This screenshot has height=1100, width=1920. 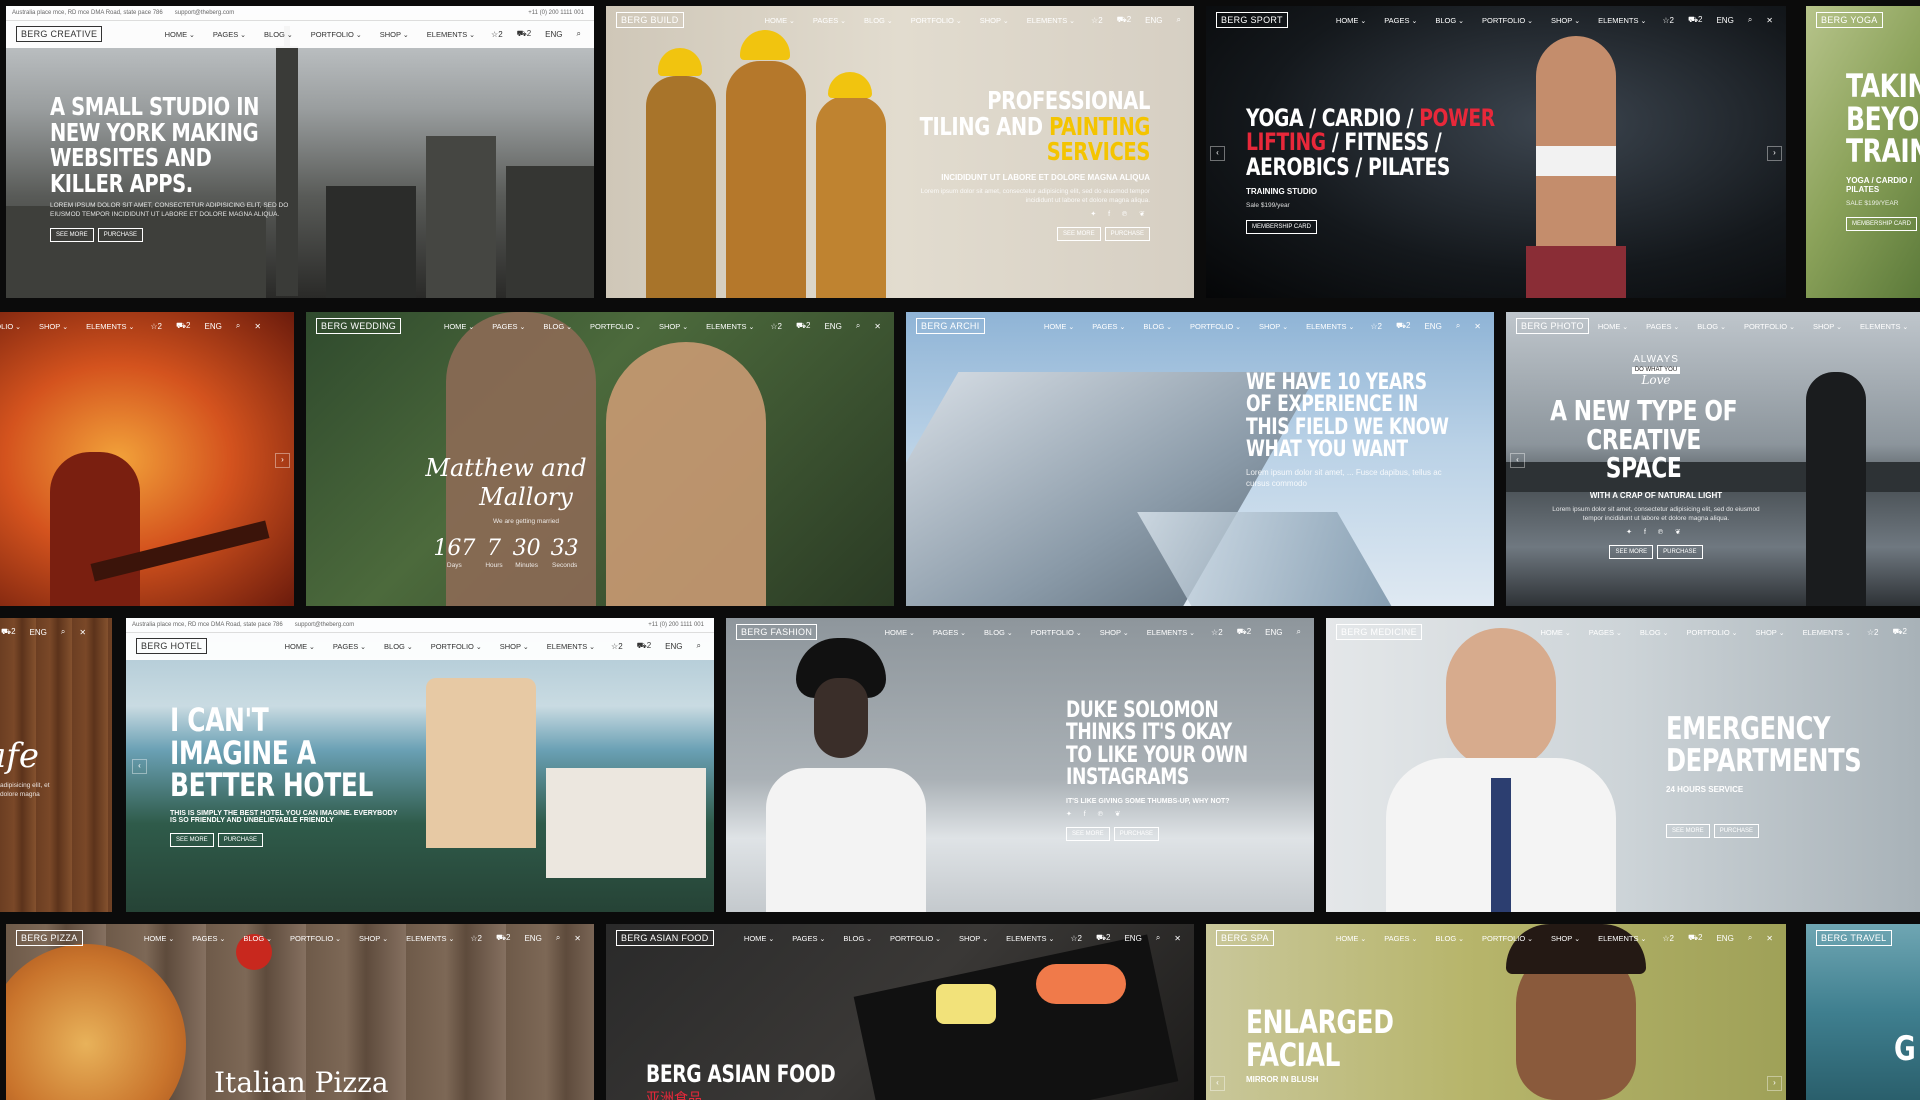 I want to click on prev-slide-arrow: ‹, so click(x=1517, y=460).